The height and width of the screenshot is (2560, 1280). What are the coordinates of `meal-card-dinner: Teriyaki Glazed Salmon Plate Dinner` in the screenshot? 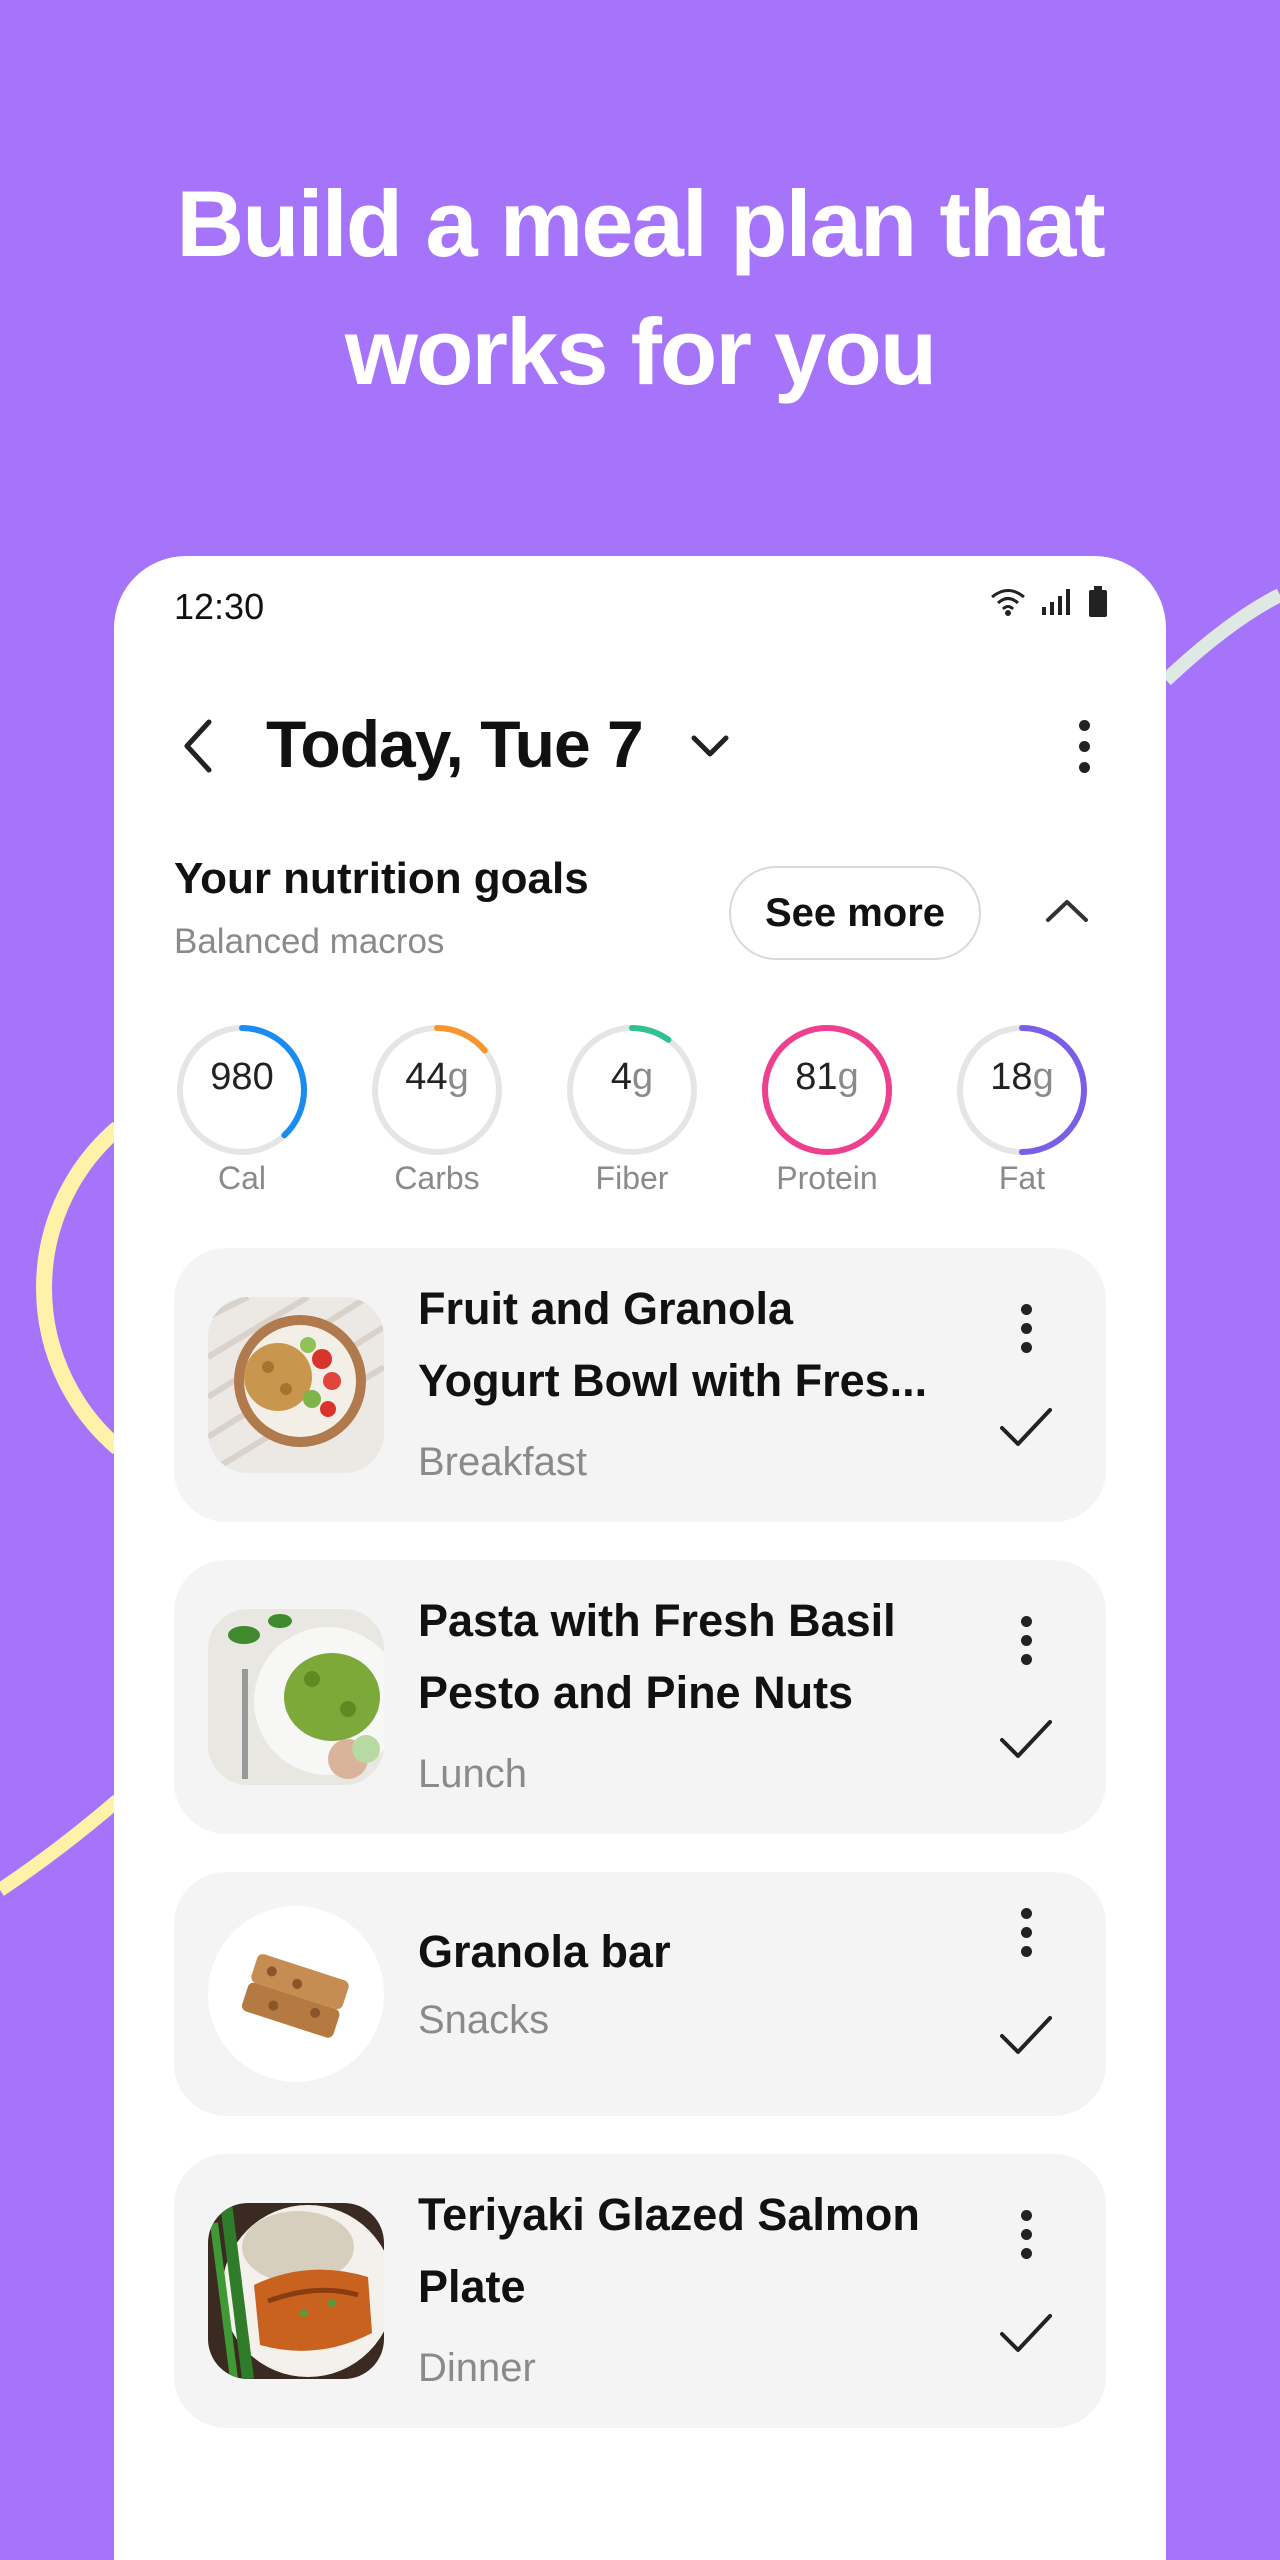 It's located at (640, 2291).